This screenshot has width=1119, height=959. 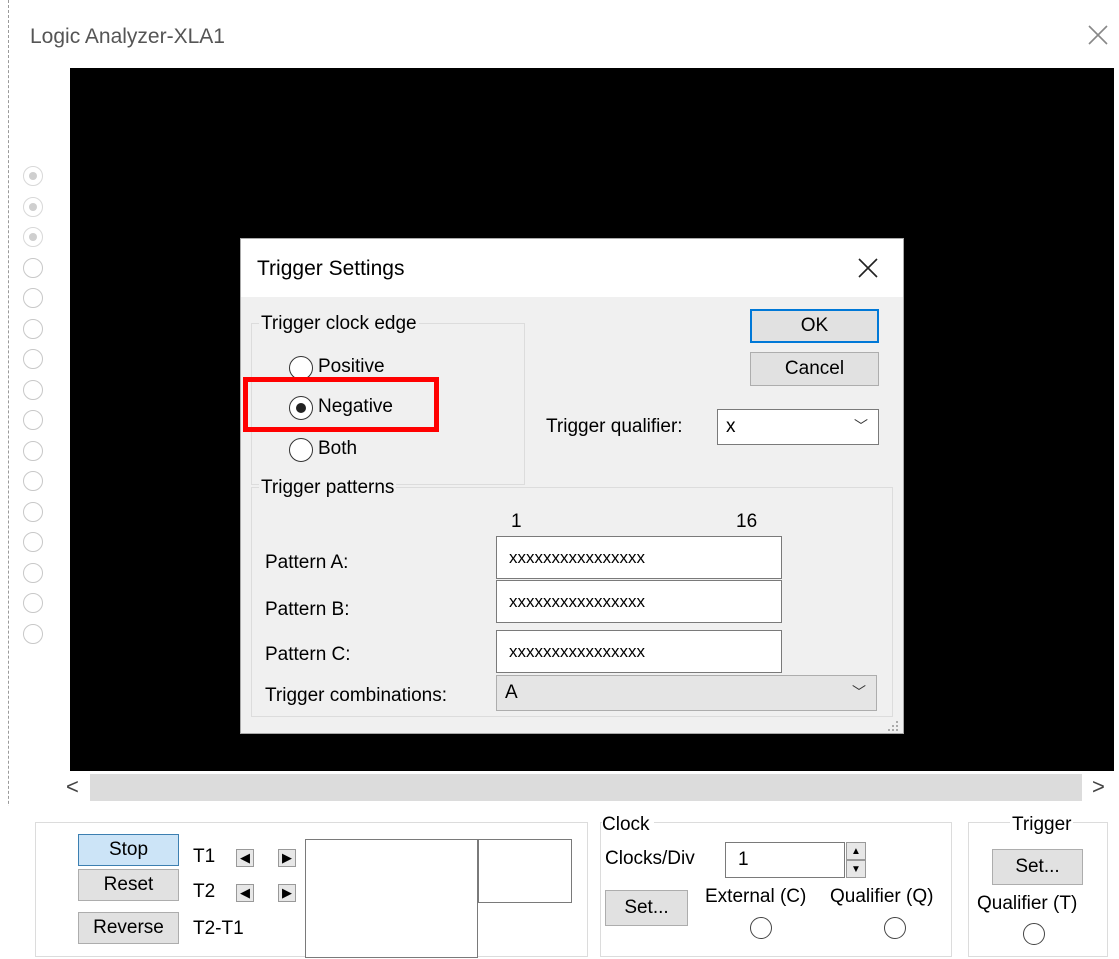 What do you see at coordinates (245, 858) in the screenshot?
I see `t1-left-arrow-icon: ◀` at bounding box center [245, 858].